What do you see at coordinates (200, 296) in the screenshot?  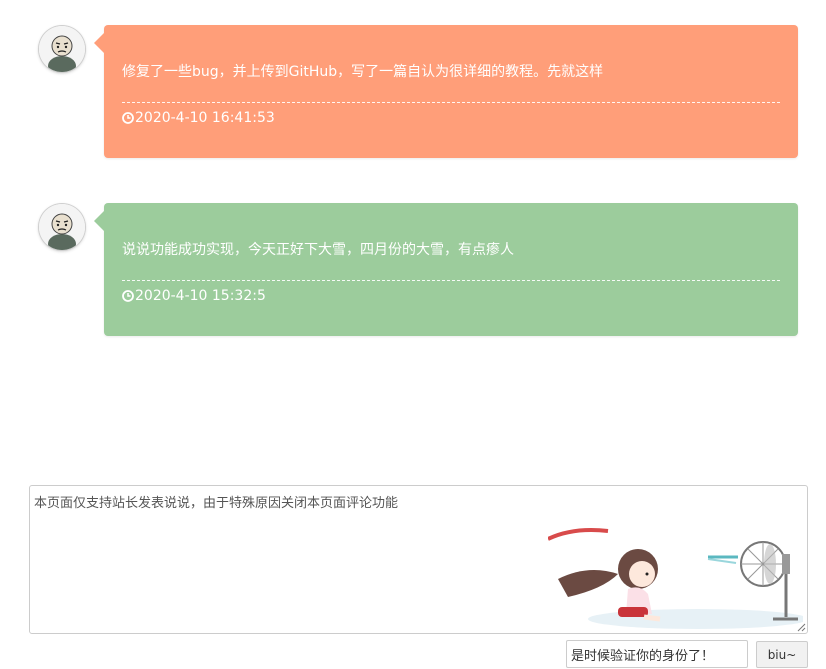 I see `post-time: 2020-4-10 15:32:5` at bounding box center [200, 296].